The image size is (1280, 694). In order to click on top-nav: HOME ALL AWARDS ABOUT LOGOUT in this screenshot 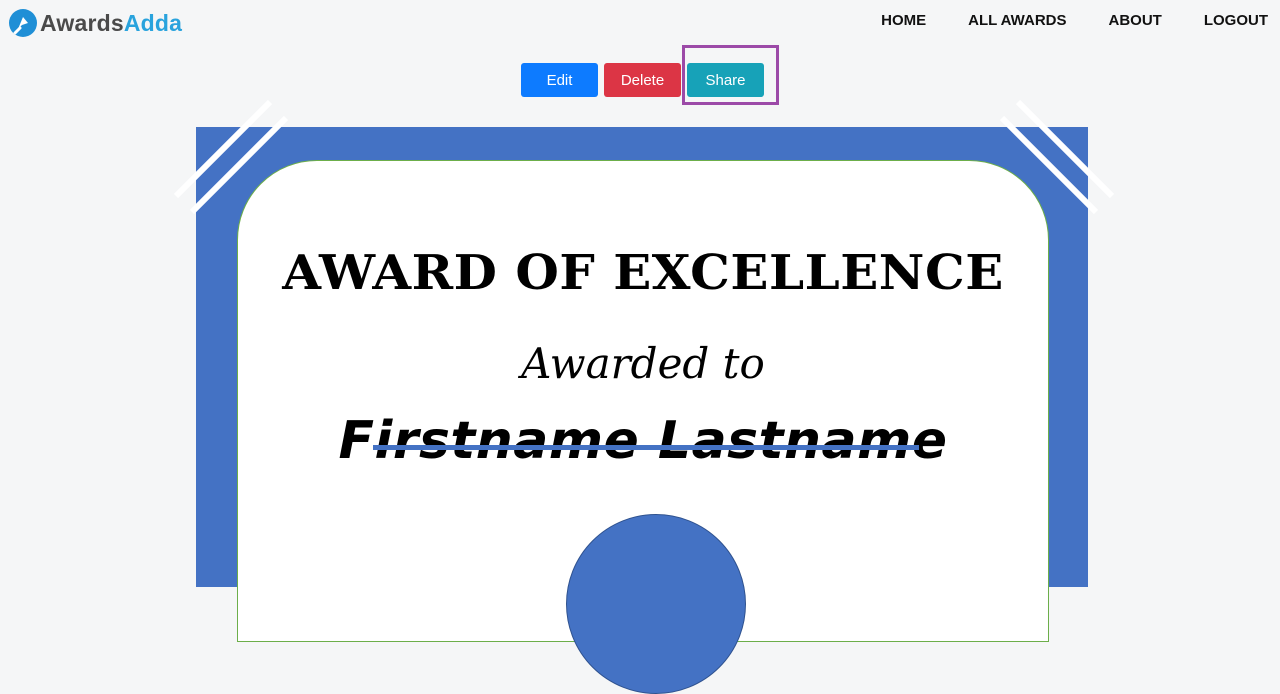, I will do `click(1059, 21)`.